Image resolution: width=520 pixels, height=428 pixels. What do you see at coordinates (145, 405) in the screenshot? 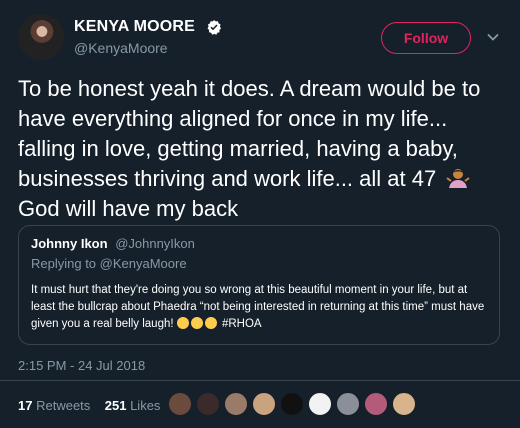
I see `likes-label: Likes` at bounding box center [145, 405].